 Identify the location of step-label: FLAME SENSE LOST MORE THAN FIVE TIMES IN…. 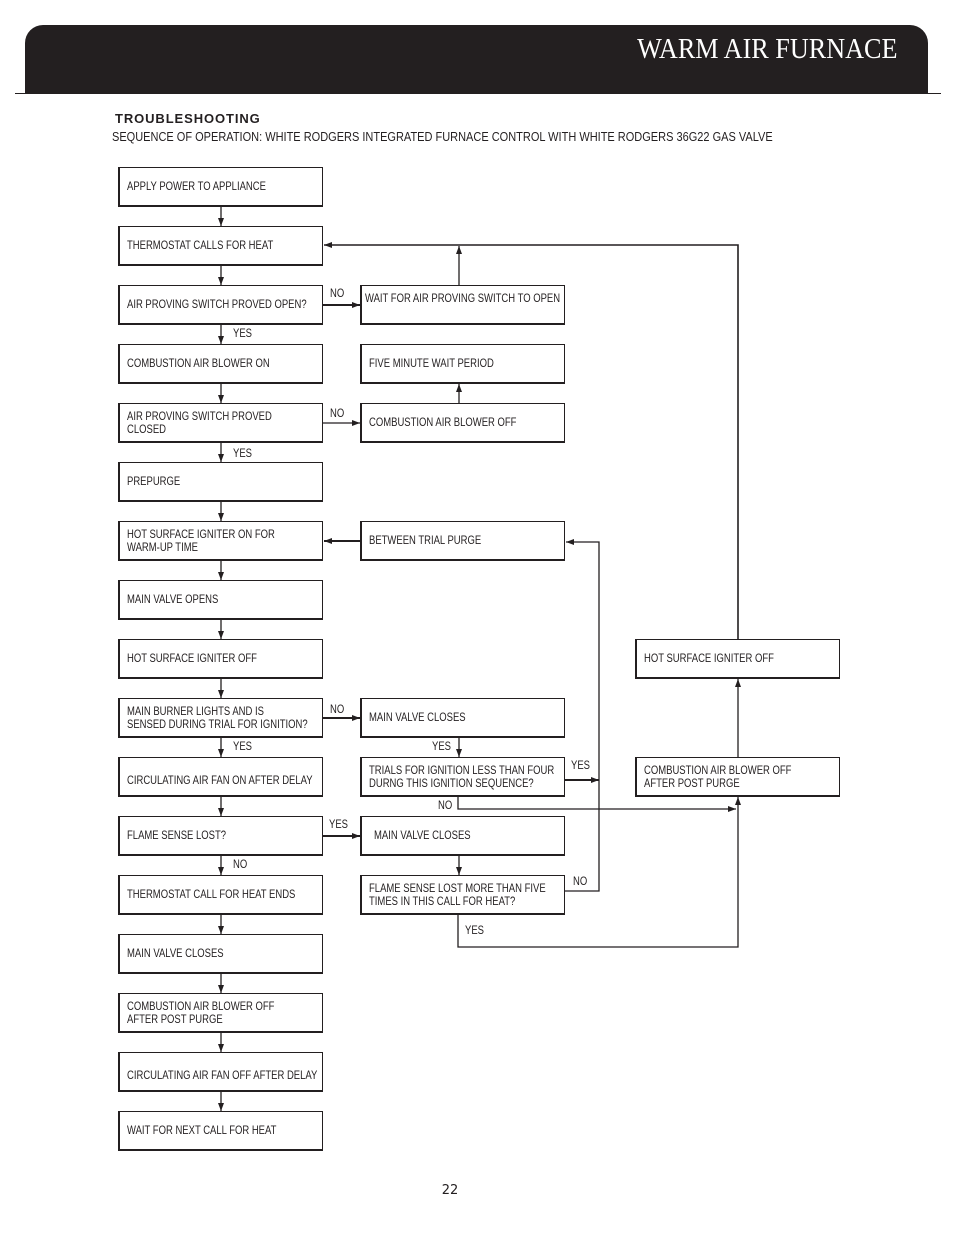
(457, 894).